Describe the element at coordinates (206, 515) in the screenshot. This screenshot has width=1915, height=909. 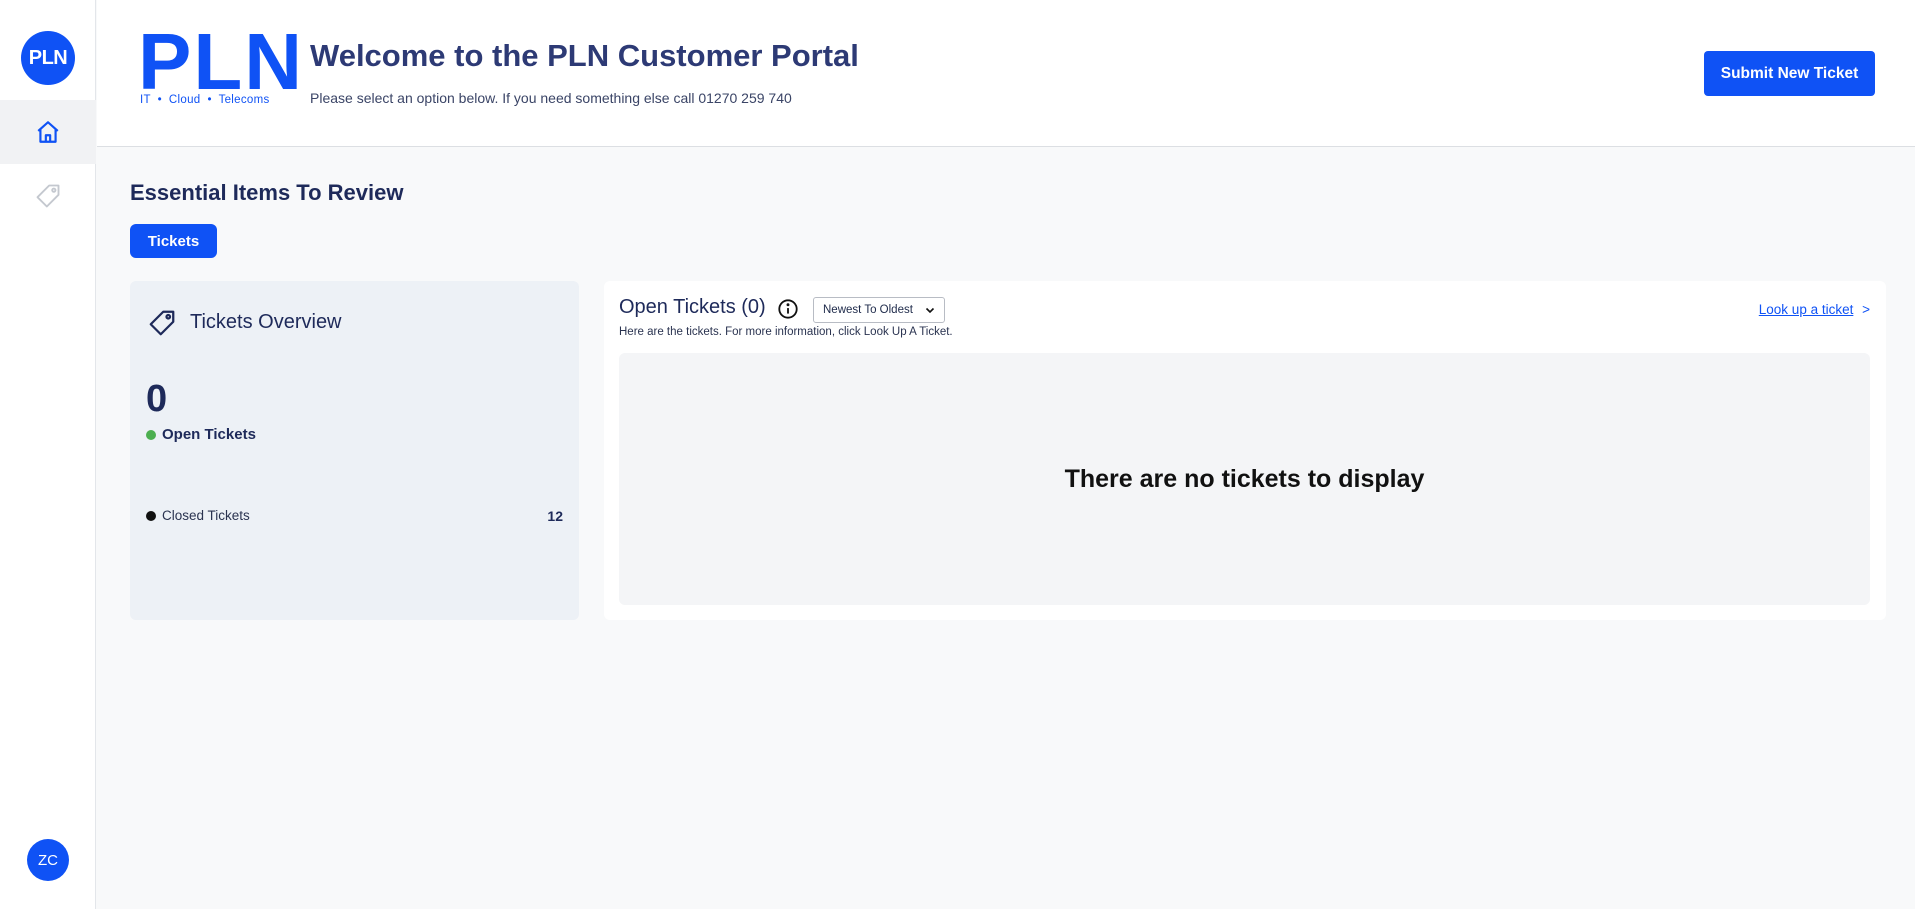
I see `closed-tickets-text: Closed Tickets` at that location.